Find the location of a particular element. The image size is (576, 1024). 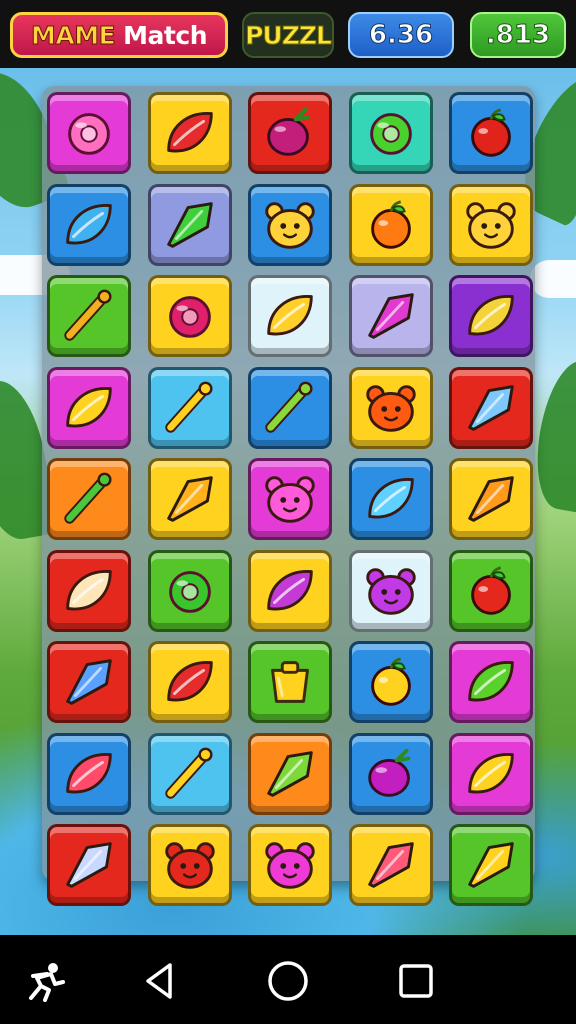

cloud is located at coordinates (553, 279).